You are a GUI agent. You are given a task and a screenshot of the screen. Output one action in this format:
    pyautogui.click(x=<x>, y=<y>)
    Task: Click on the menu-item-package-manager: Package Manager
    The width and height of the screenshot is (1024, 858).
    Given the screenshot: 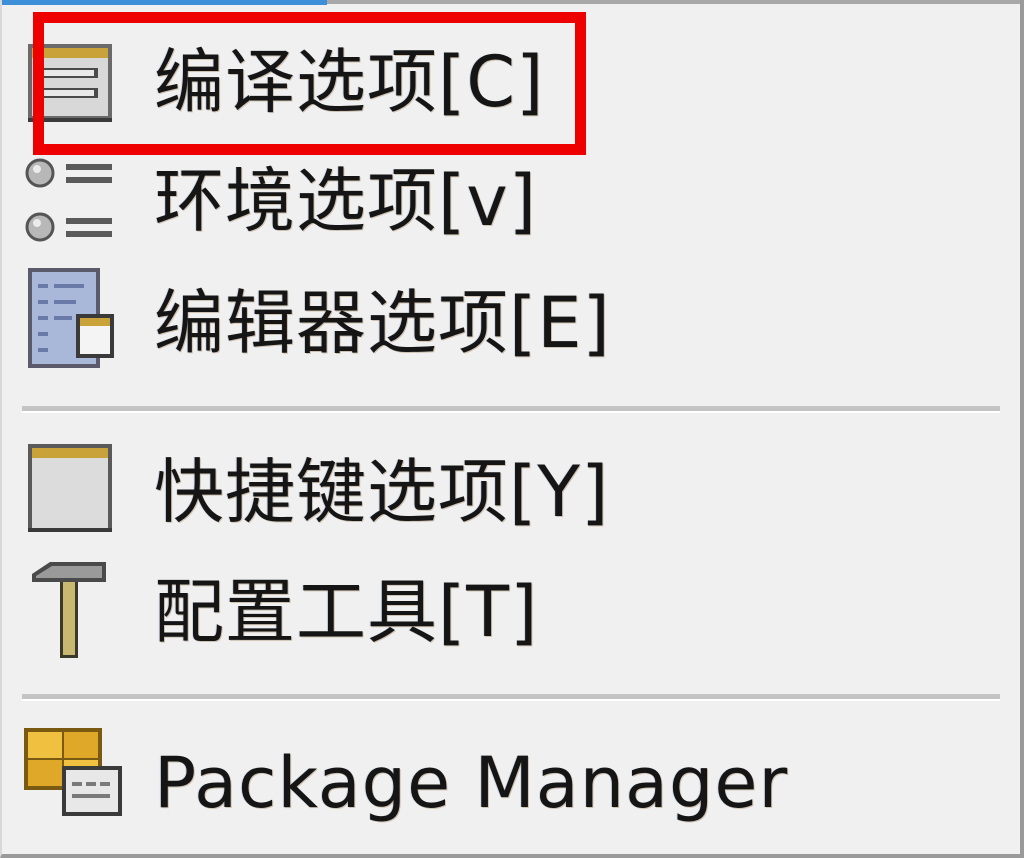 What is the action you would take?
    pyautogui.click(x=511, y=782)
    